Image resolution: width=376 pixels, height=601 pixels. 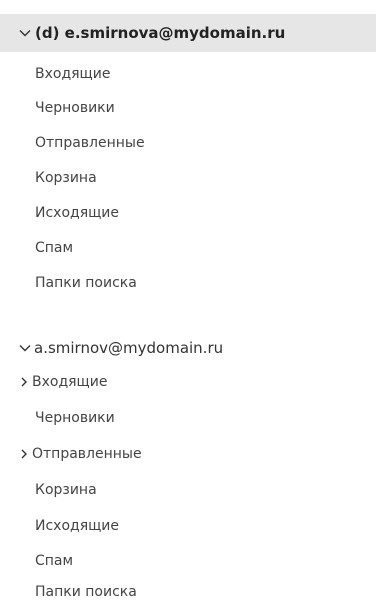 What do you see at coordinates (129, 348) in the screenshot?
I see `account-name: a.smirnov@mydomain.ru` at bounding box center [129, 348].